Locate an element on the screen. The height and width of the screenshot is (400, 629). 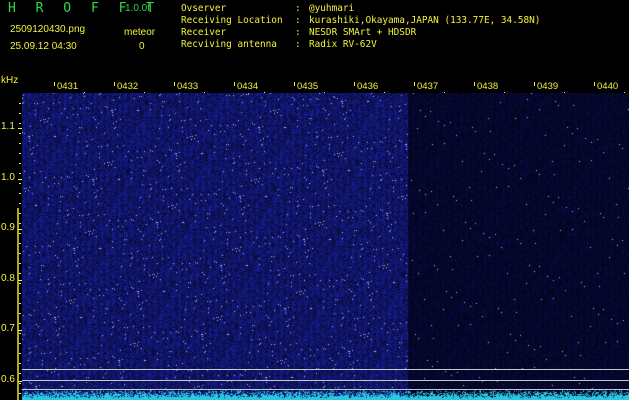
info-key: Ovserver is located at coordinates (204, 8).